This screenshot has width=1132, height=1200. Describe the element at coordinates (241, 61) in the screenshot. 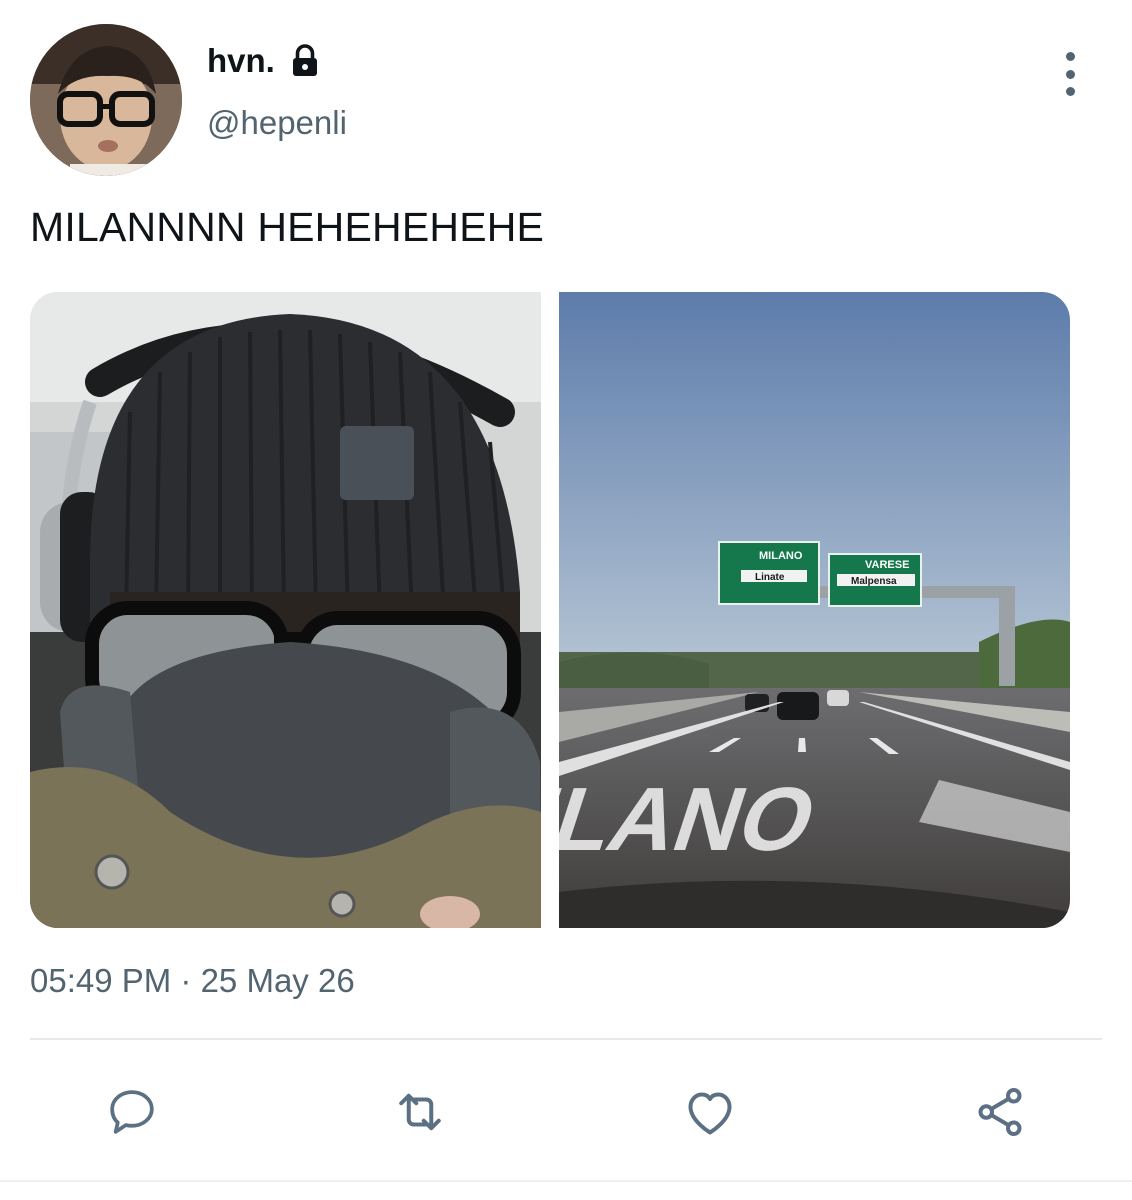

I see `display-name: hvn.` at that location.